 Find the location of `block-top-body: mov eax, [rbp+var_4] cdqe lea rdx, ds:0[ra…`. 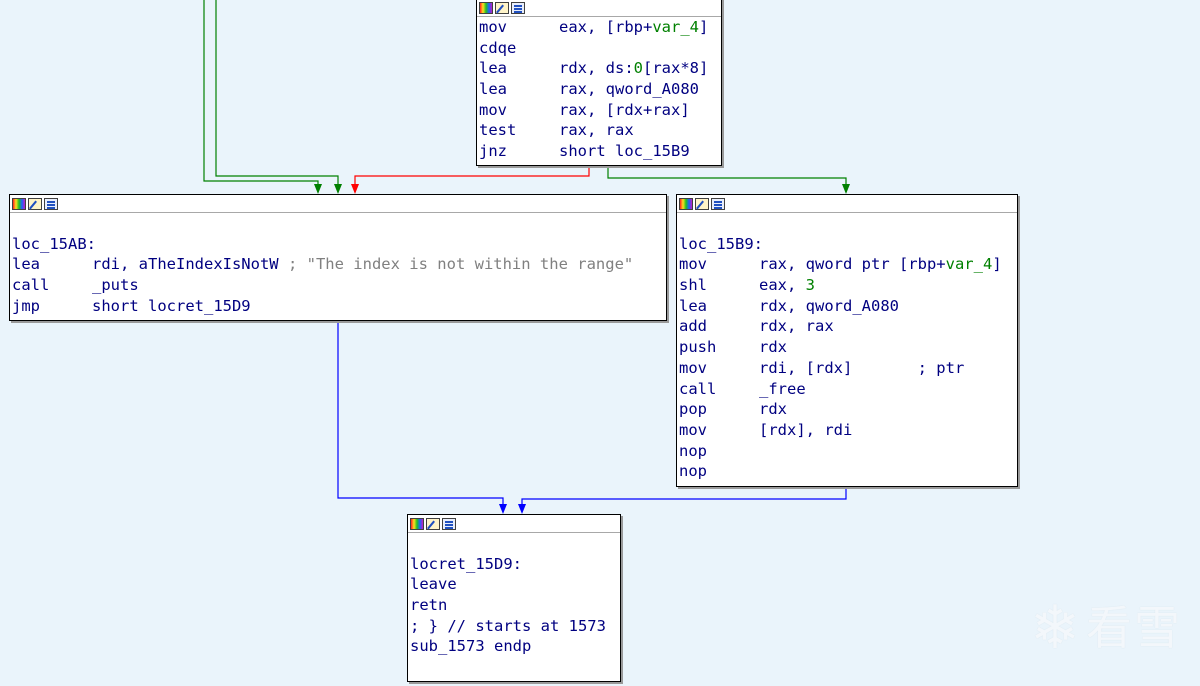

block-top-body: mov eax, [rbp+var_4] cdqe lea rdx, ds:0[ra… is located at coordinates (599, 89).